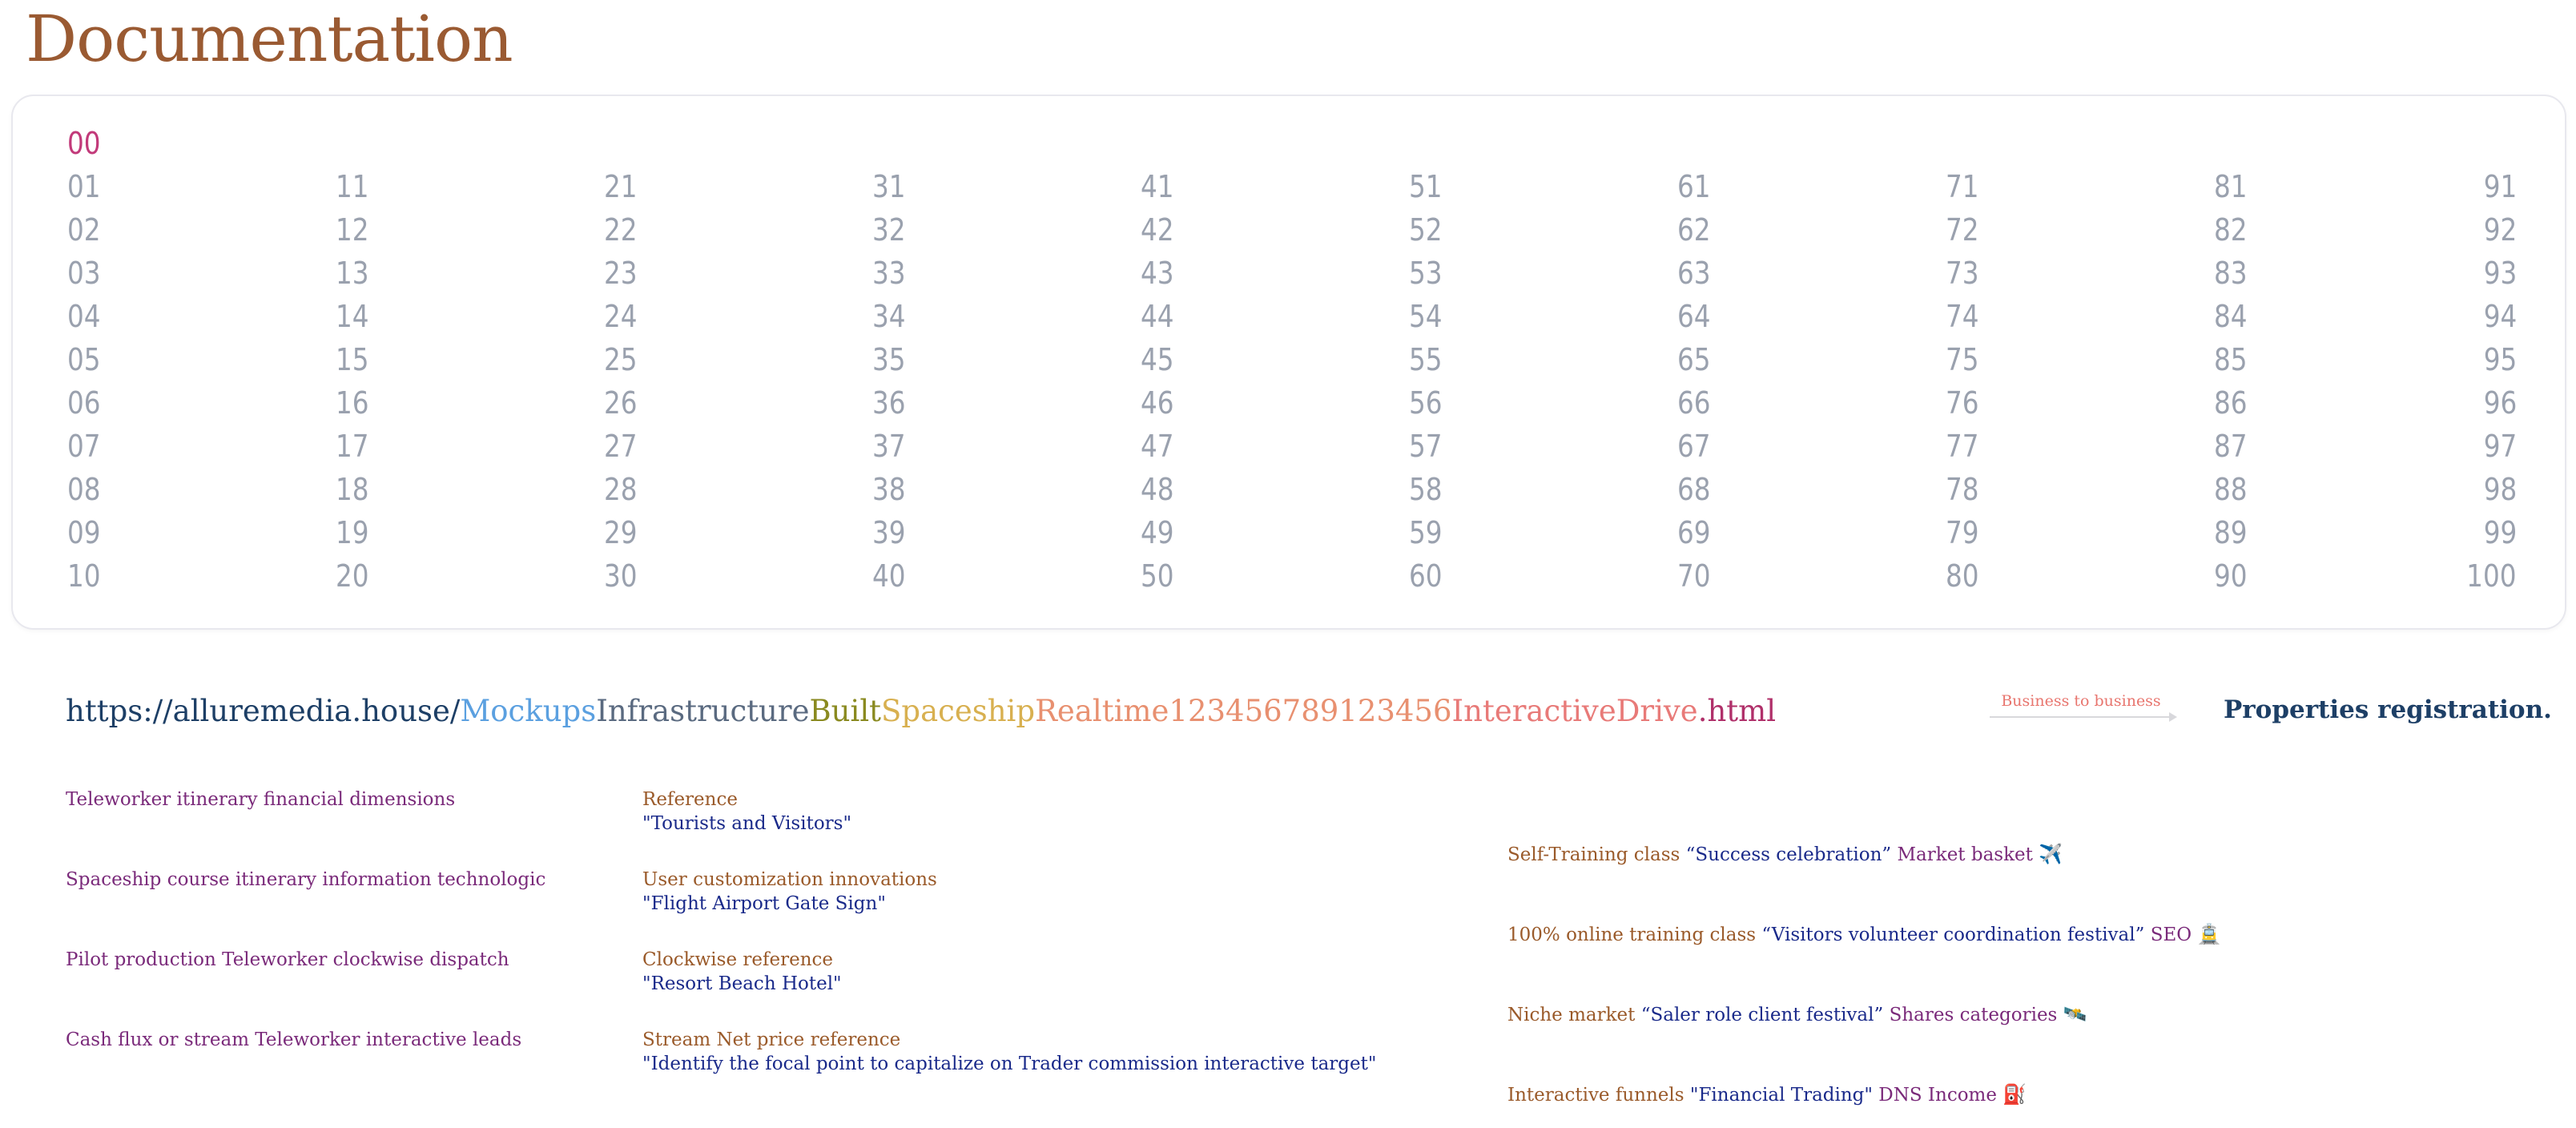 Image resolution: width=2576 pixels, height=1128 pixels. Describe the element at coordinates (1694, 447) in the screenshot. I see `number-67: 67` at that location.